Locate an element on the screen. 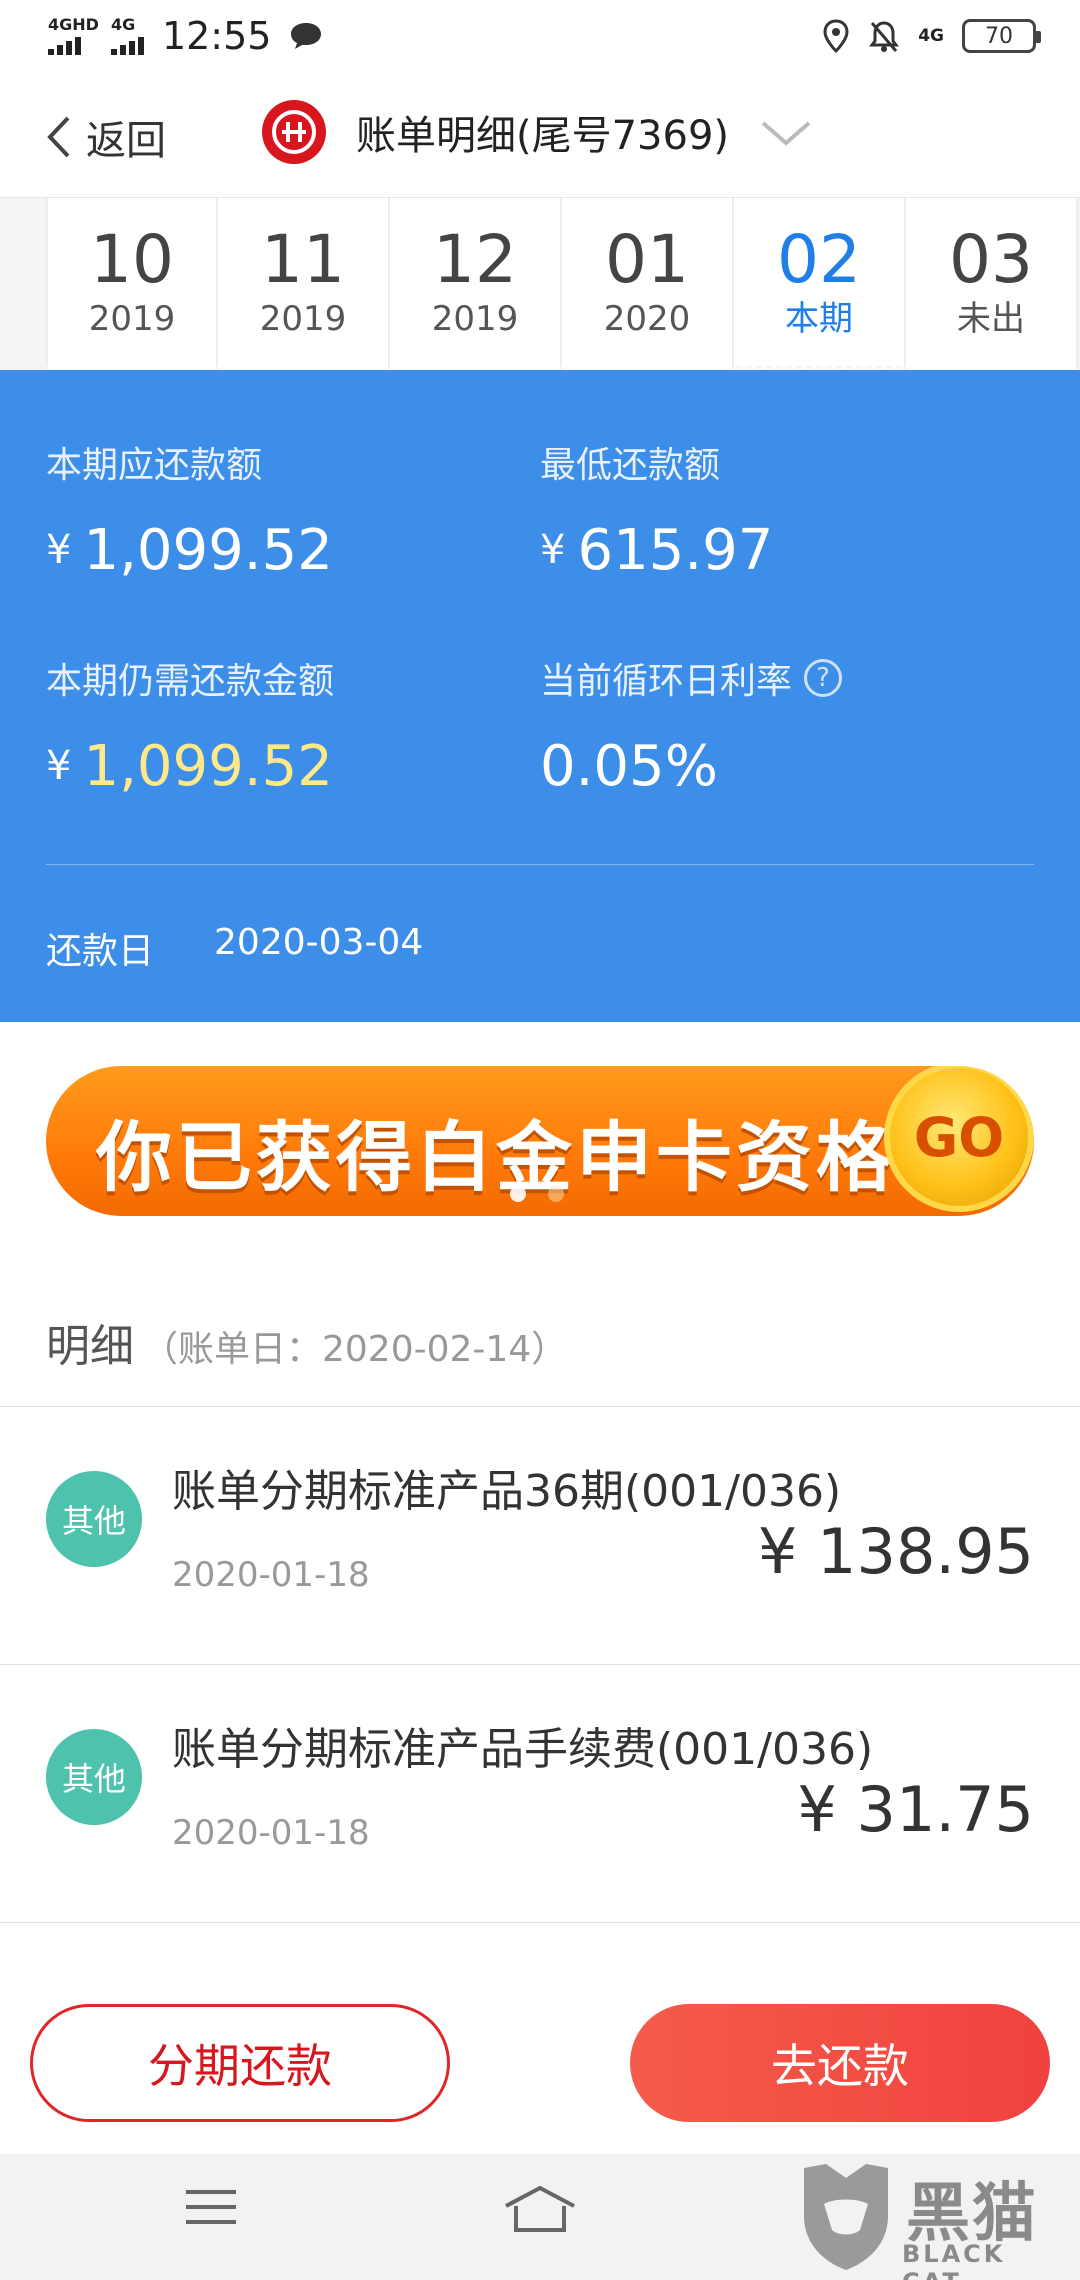 This screenshot has width=1080, height=2280. tab-2019-11: 11 2019 is located at coordinates (304, 285).